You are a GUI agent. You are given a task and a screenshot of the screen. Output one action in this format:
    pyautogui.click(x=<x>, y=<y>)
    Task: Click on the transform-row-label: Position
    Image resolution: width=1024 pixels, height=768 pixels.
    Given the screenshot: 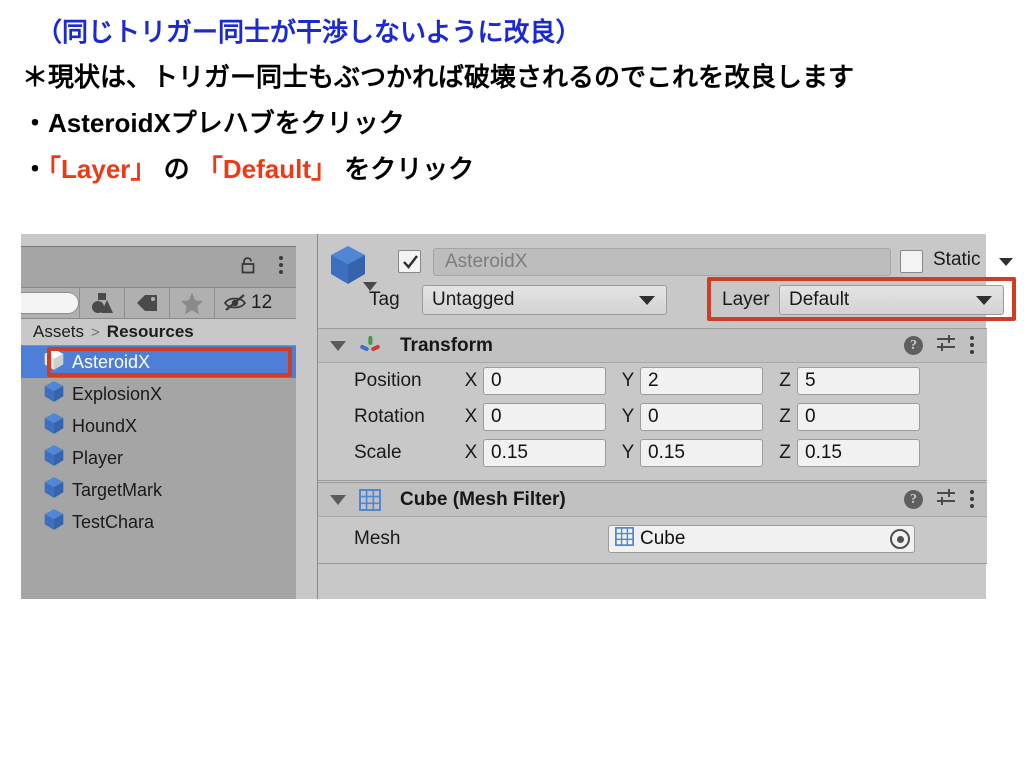 What is the action you would take?
    pyautogui.click(x=388, y=380)
    